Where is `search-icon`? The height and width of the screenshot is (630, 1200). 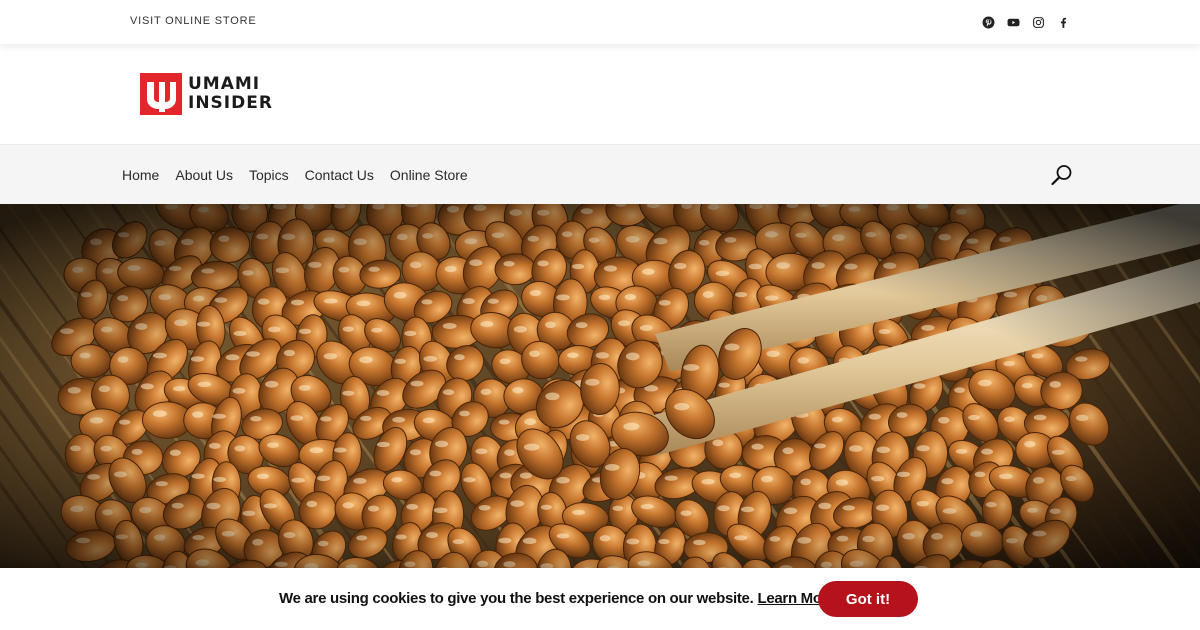
search-icon is located at coordinates (1061, 175).